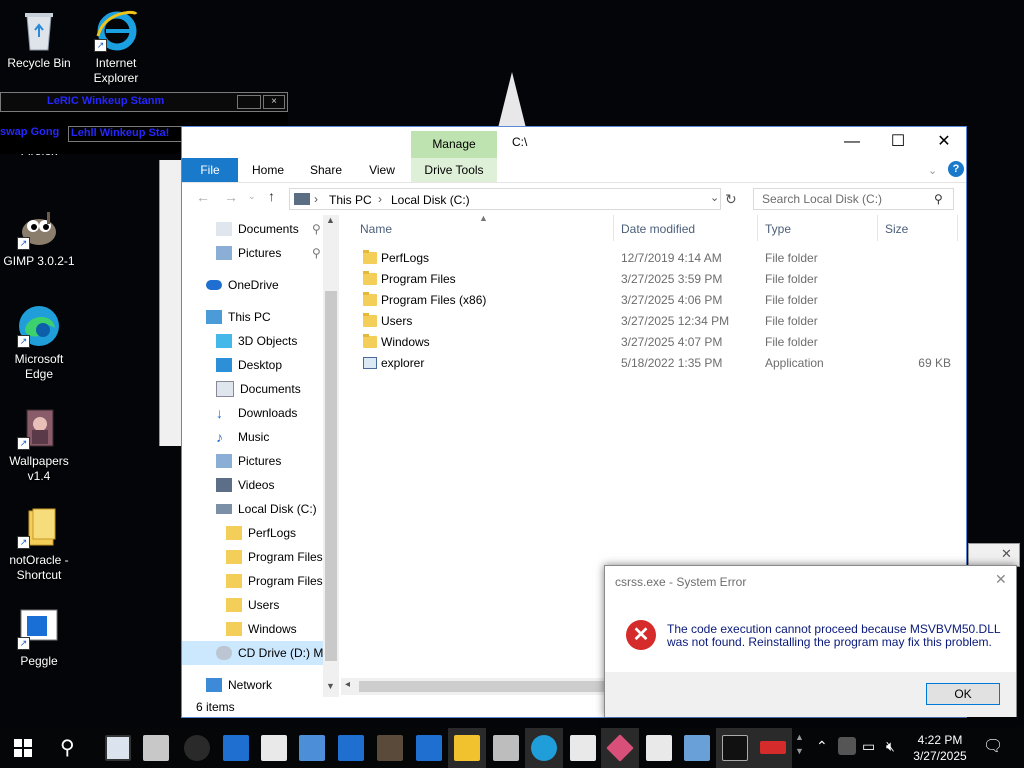 This screenshot has height=768, width=1024. What do you see at coordinates (39, 544) in the screenshot?
I see `desktop-icon-notoracle: ↗ notOracle - Shortcut` at bounding box center [39, 544].